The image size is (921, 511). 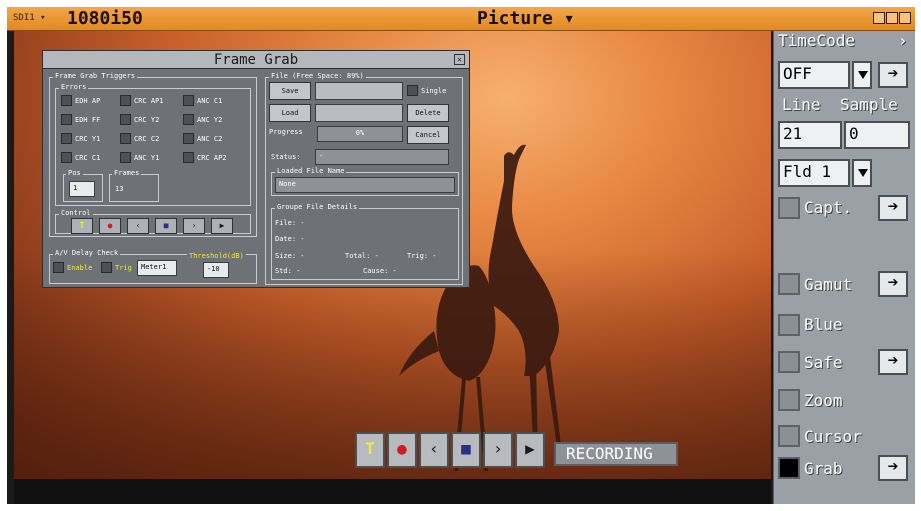 What do you see at coordinates (222, 226) in the screenshot?
I see `play-button: ▶` at bounding box center [222, 226].